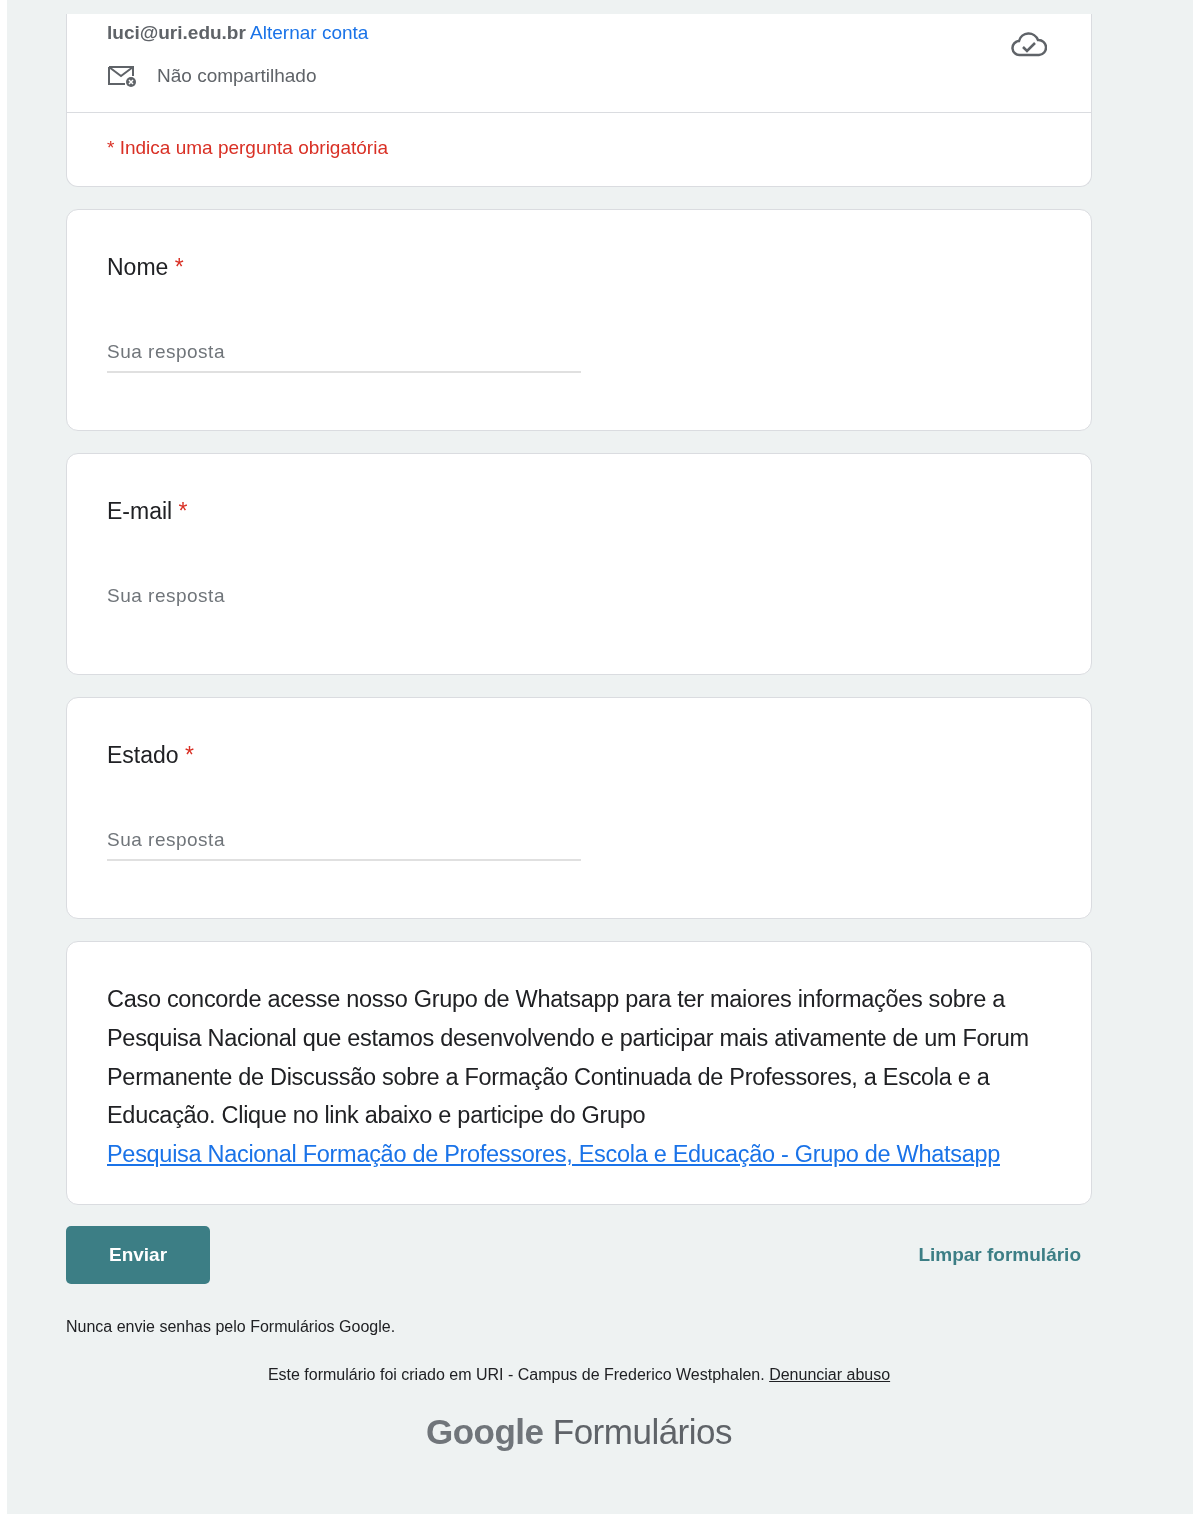  What do you see at coordinates (309, 32) in the screenshot?
I see `switch-account-link: Alternar conta` at bounding box center [309, 32].